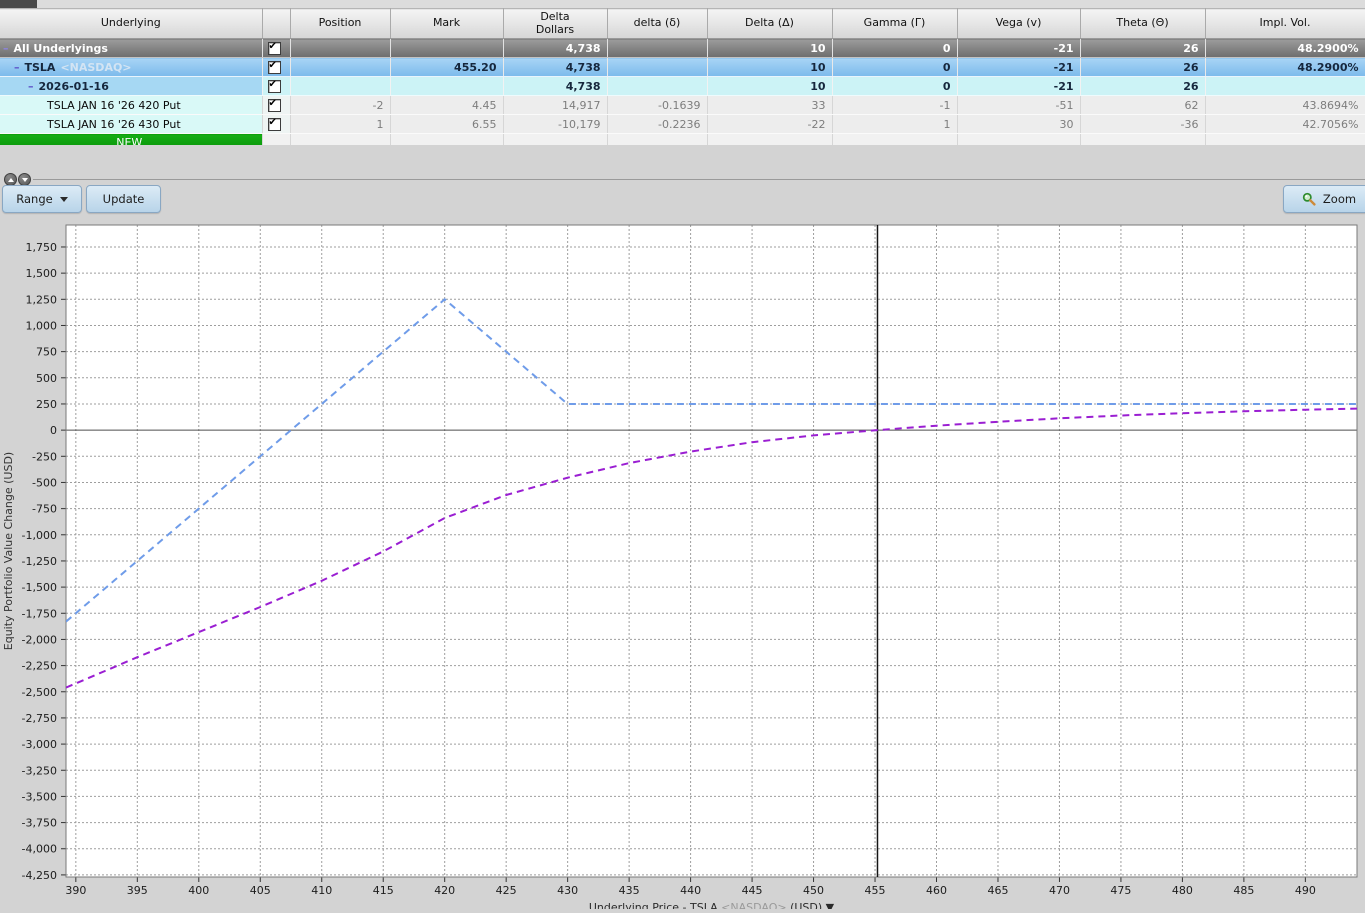  I want to click on update-button-label: Update, so click(123, 199).